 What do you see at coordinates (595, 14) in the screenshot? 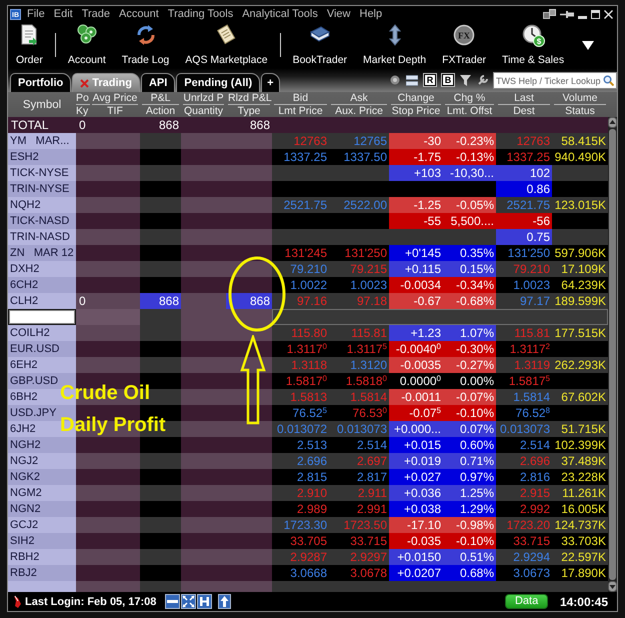
I see `maximize-icon` at bounding box center [595, 14].